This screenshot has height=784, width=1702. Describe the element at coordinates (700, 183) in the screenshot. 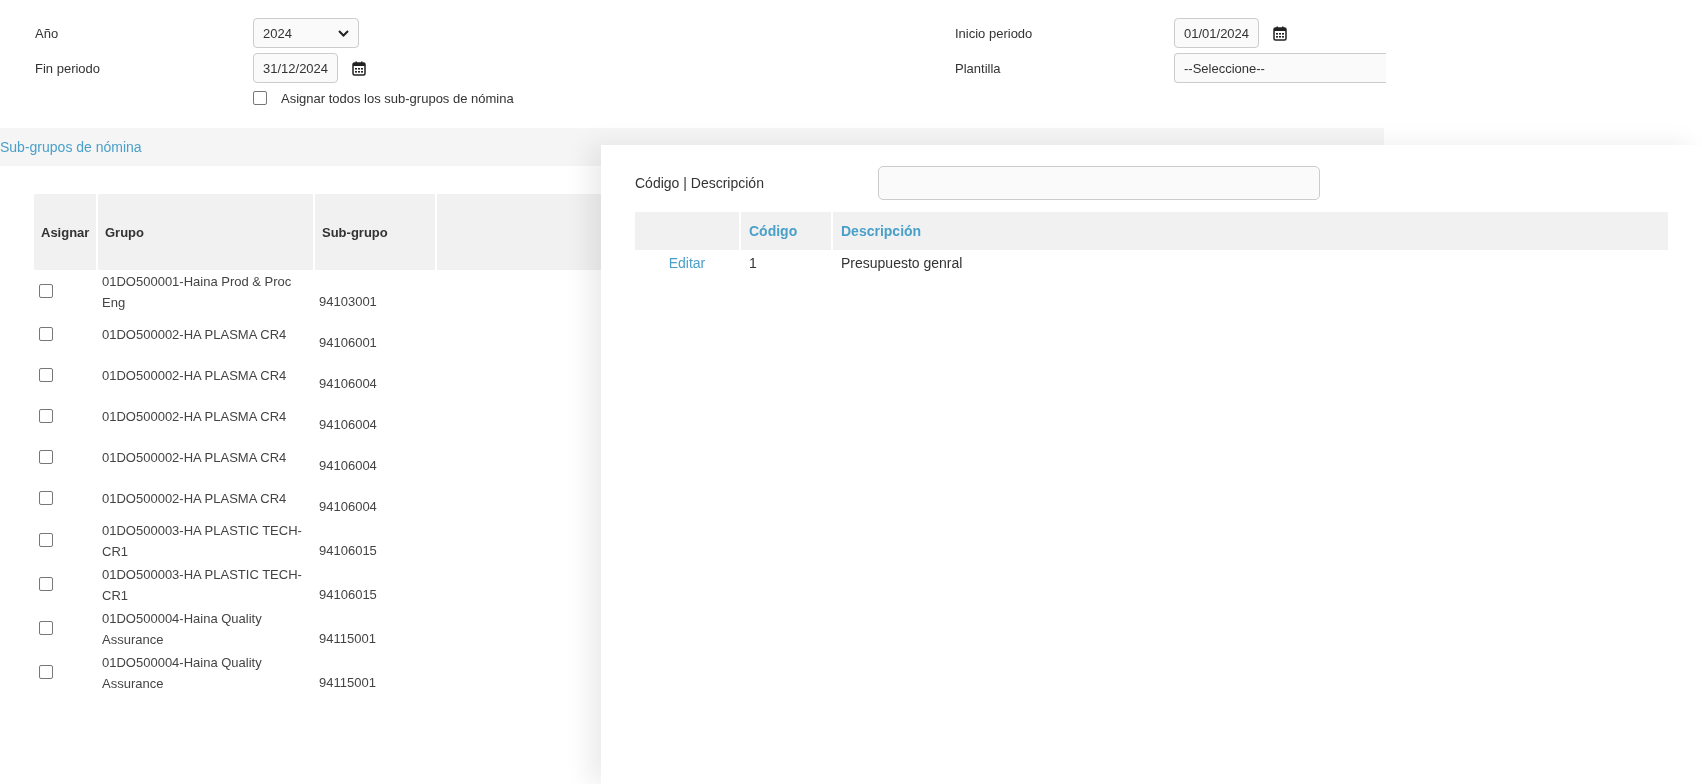

I see `field-label: Código | Descripción` at that location.